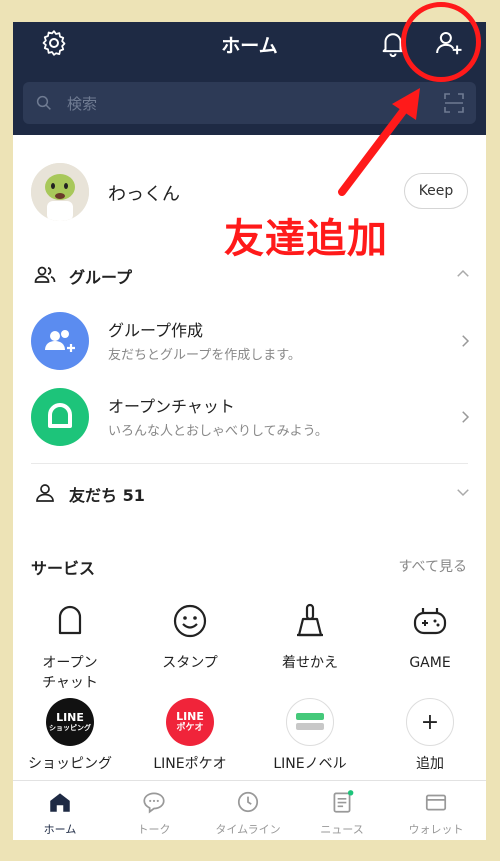 This screenshot has height=861, width=500. I want to click on service-add: + 追加, so click(430, 736).